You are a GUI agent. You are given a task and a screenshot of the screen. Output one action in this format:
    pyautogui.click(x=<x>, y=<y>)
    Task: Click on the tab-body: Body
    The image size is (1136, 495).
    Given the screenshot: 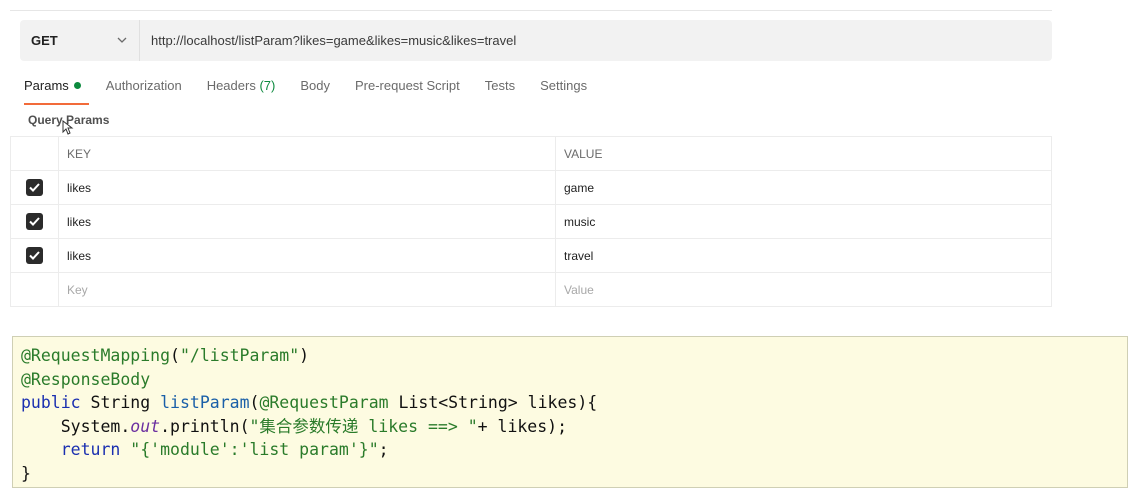 What is the action you would take?
    pyautogui.click(x=315, y=91)
    